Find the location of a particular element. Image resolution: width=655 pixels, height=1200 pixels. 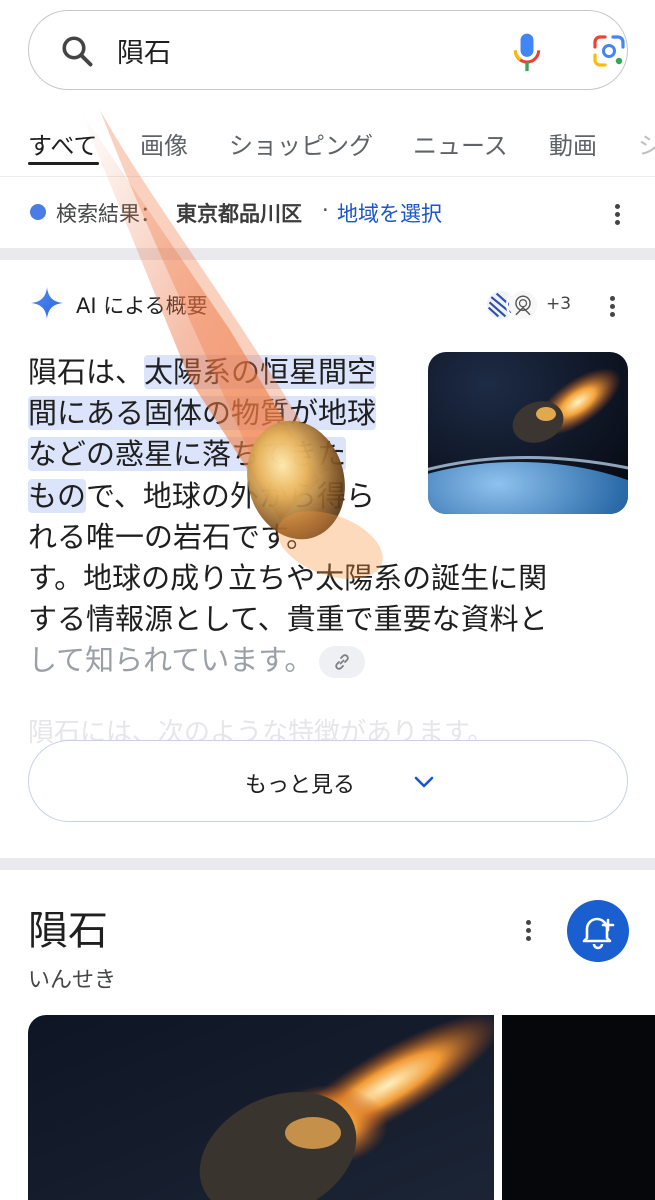

search-icon is located at coordinates (77, 51).